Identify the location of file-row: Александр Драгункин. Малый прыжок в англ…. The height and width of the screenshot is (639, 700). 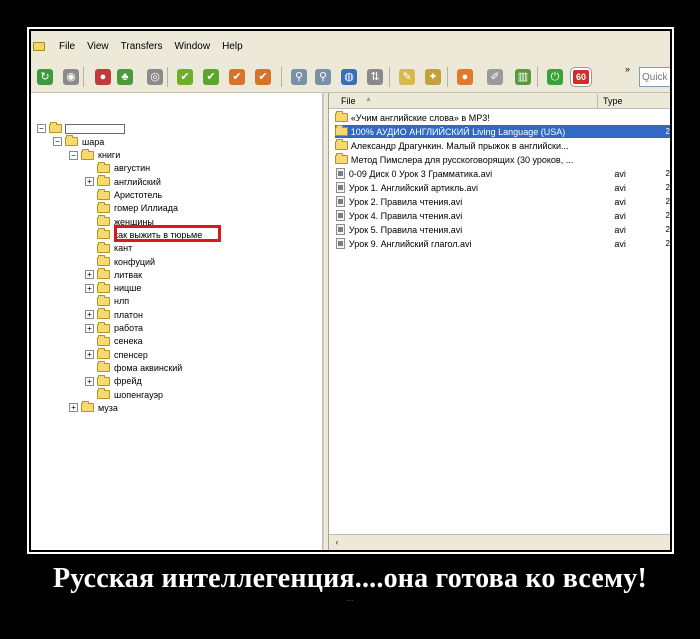
(502, 145).